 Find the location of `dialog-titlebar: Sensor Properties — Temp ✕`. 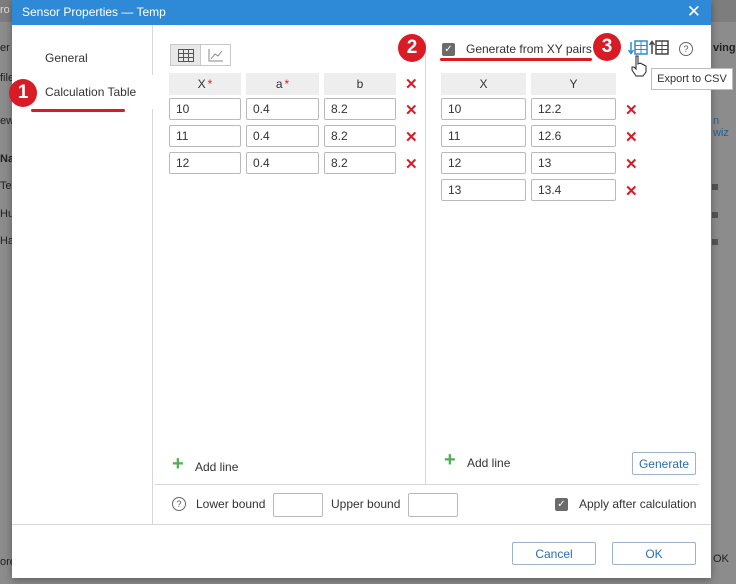

dialog-titlebar: Sensor Properties — Temp ✕ is located at coordinates (361, 12).